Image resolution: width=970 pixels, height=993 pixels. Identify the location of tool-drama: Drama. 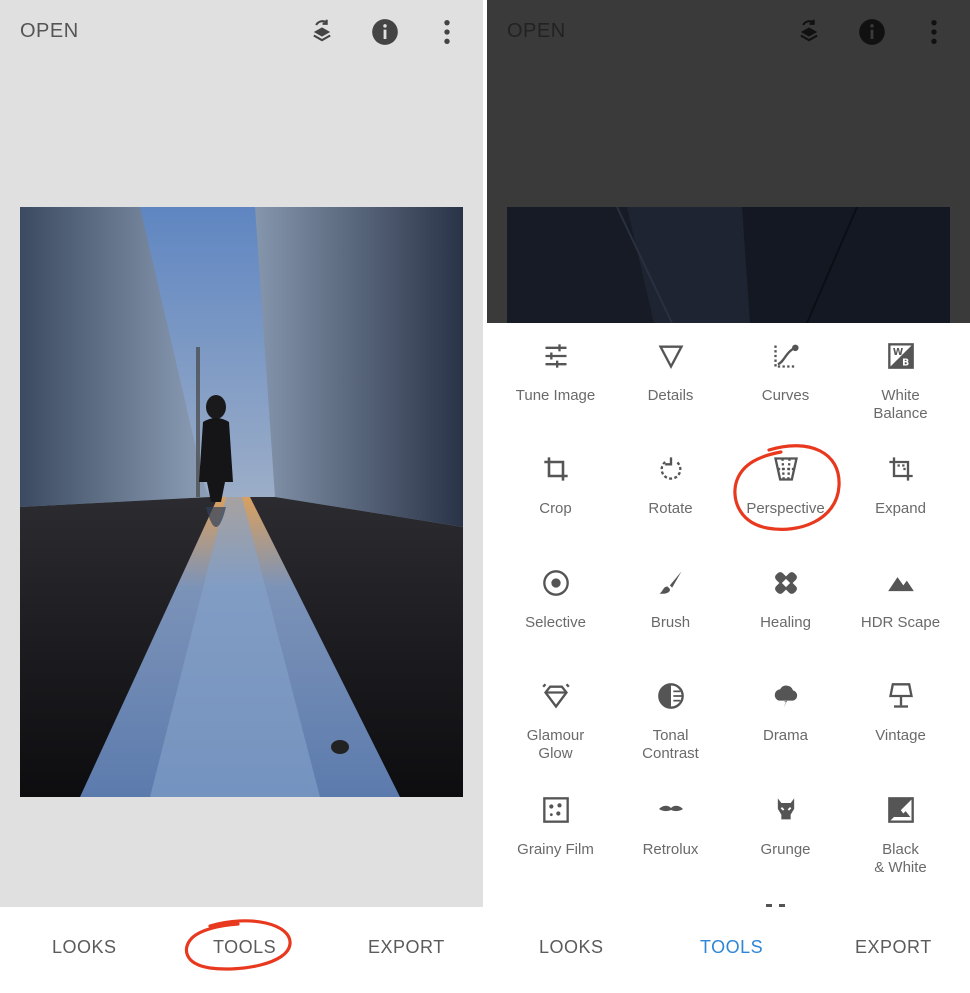
(785, 711).